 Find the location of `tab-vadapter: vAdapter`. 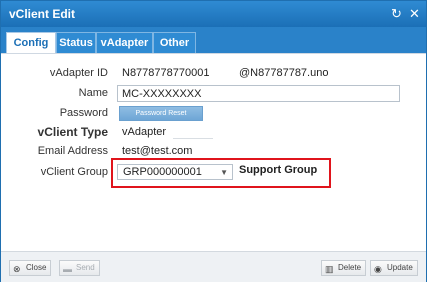

tab-vadapter: vAdapter is located at coordinates (124, 42).